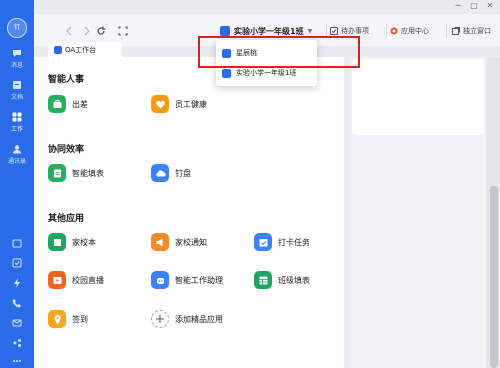 The height and width of the screenshot is (368, 500). I want to click on sidebar-item-label: 文档, so click(16, 97).